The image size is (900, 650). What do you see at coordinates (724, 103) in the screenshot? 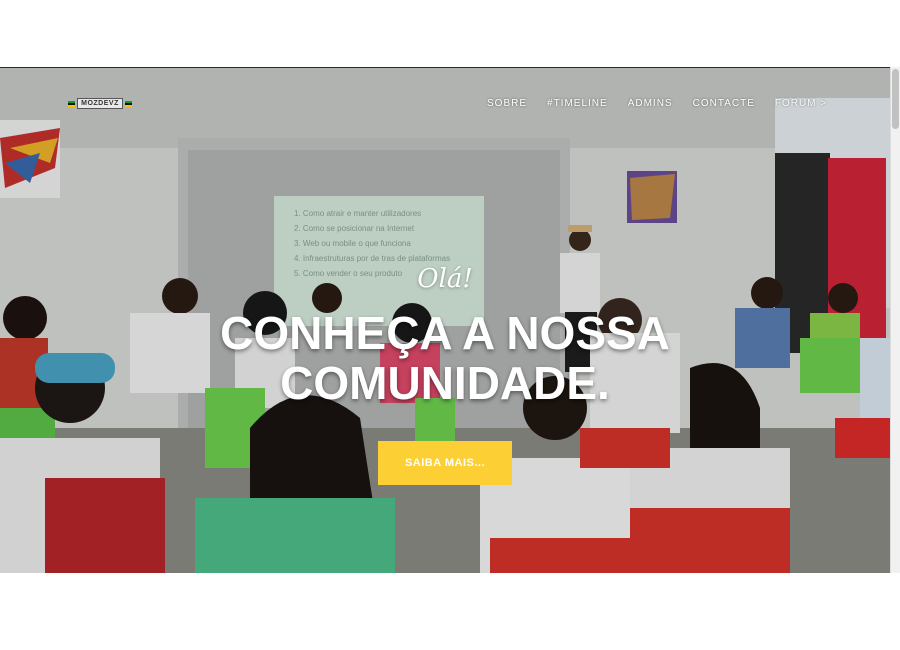
I see `nav-link-contacte: CONTACTE` at bounding box center [724, 103].